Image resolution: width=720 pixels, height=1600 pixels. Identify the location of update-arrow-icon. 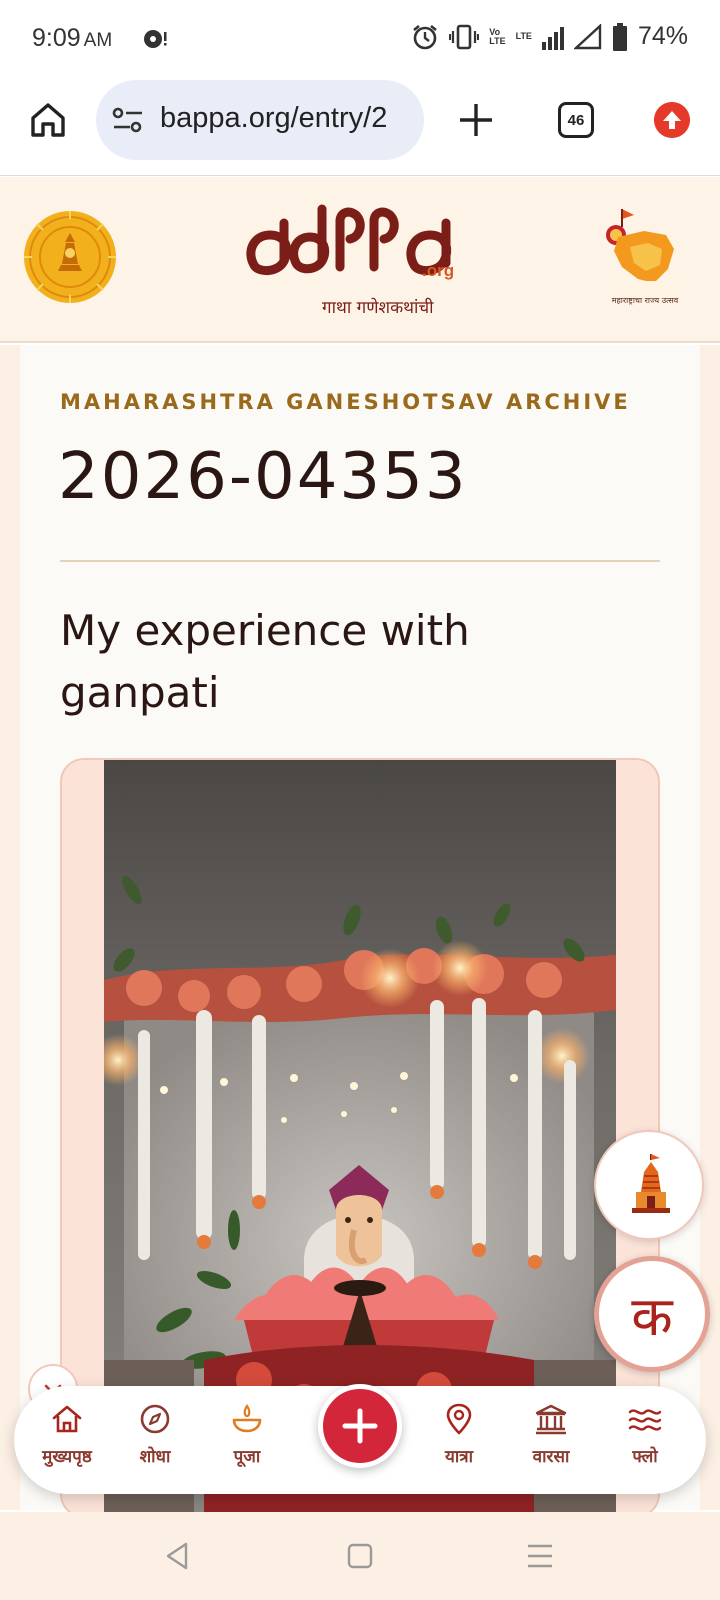
(672, 120).